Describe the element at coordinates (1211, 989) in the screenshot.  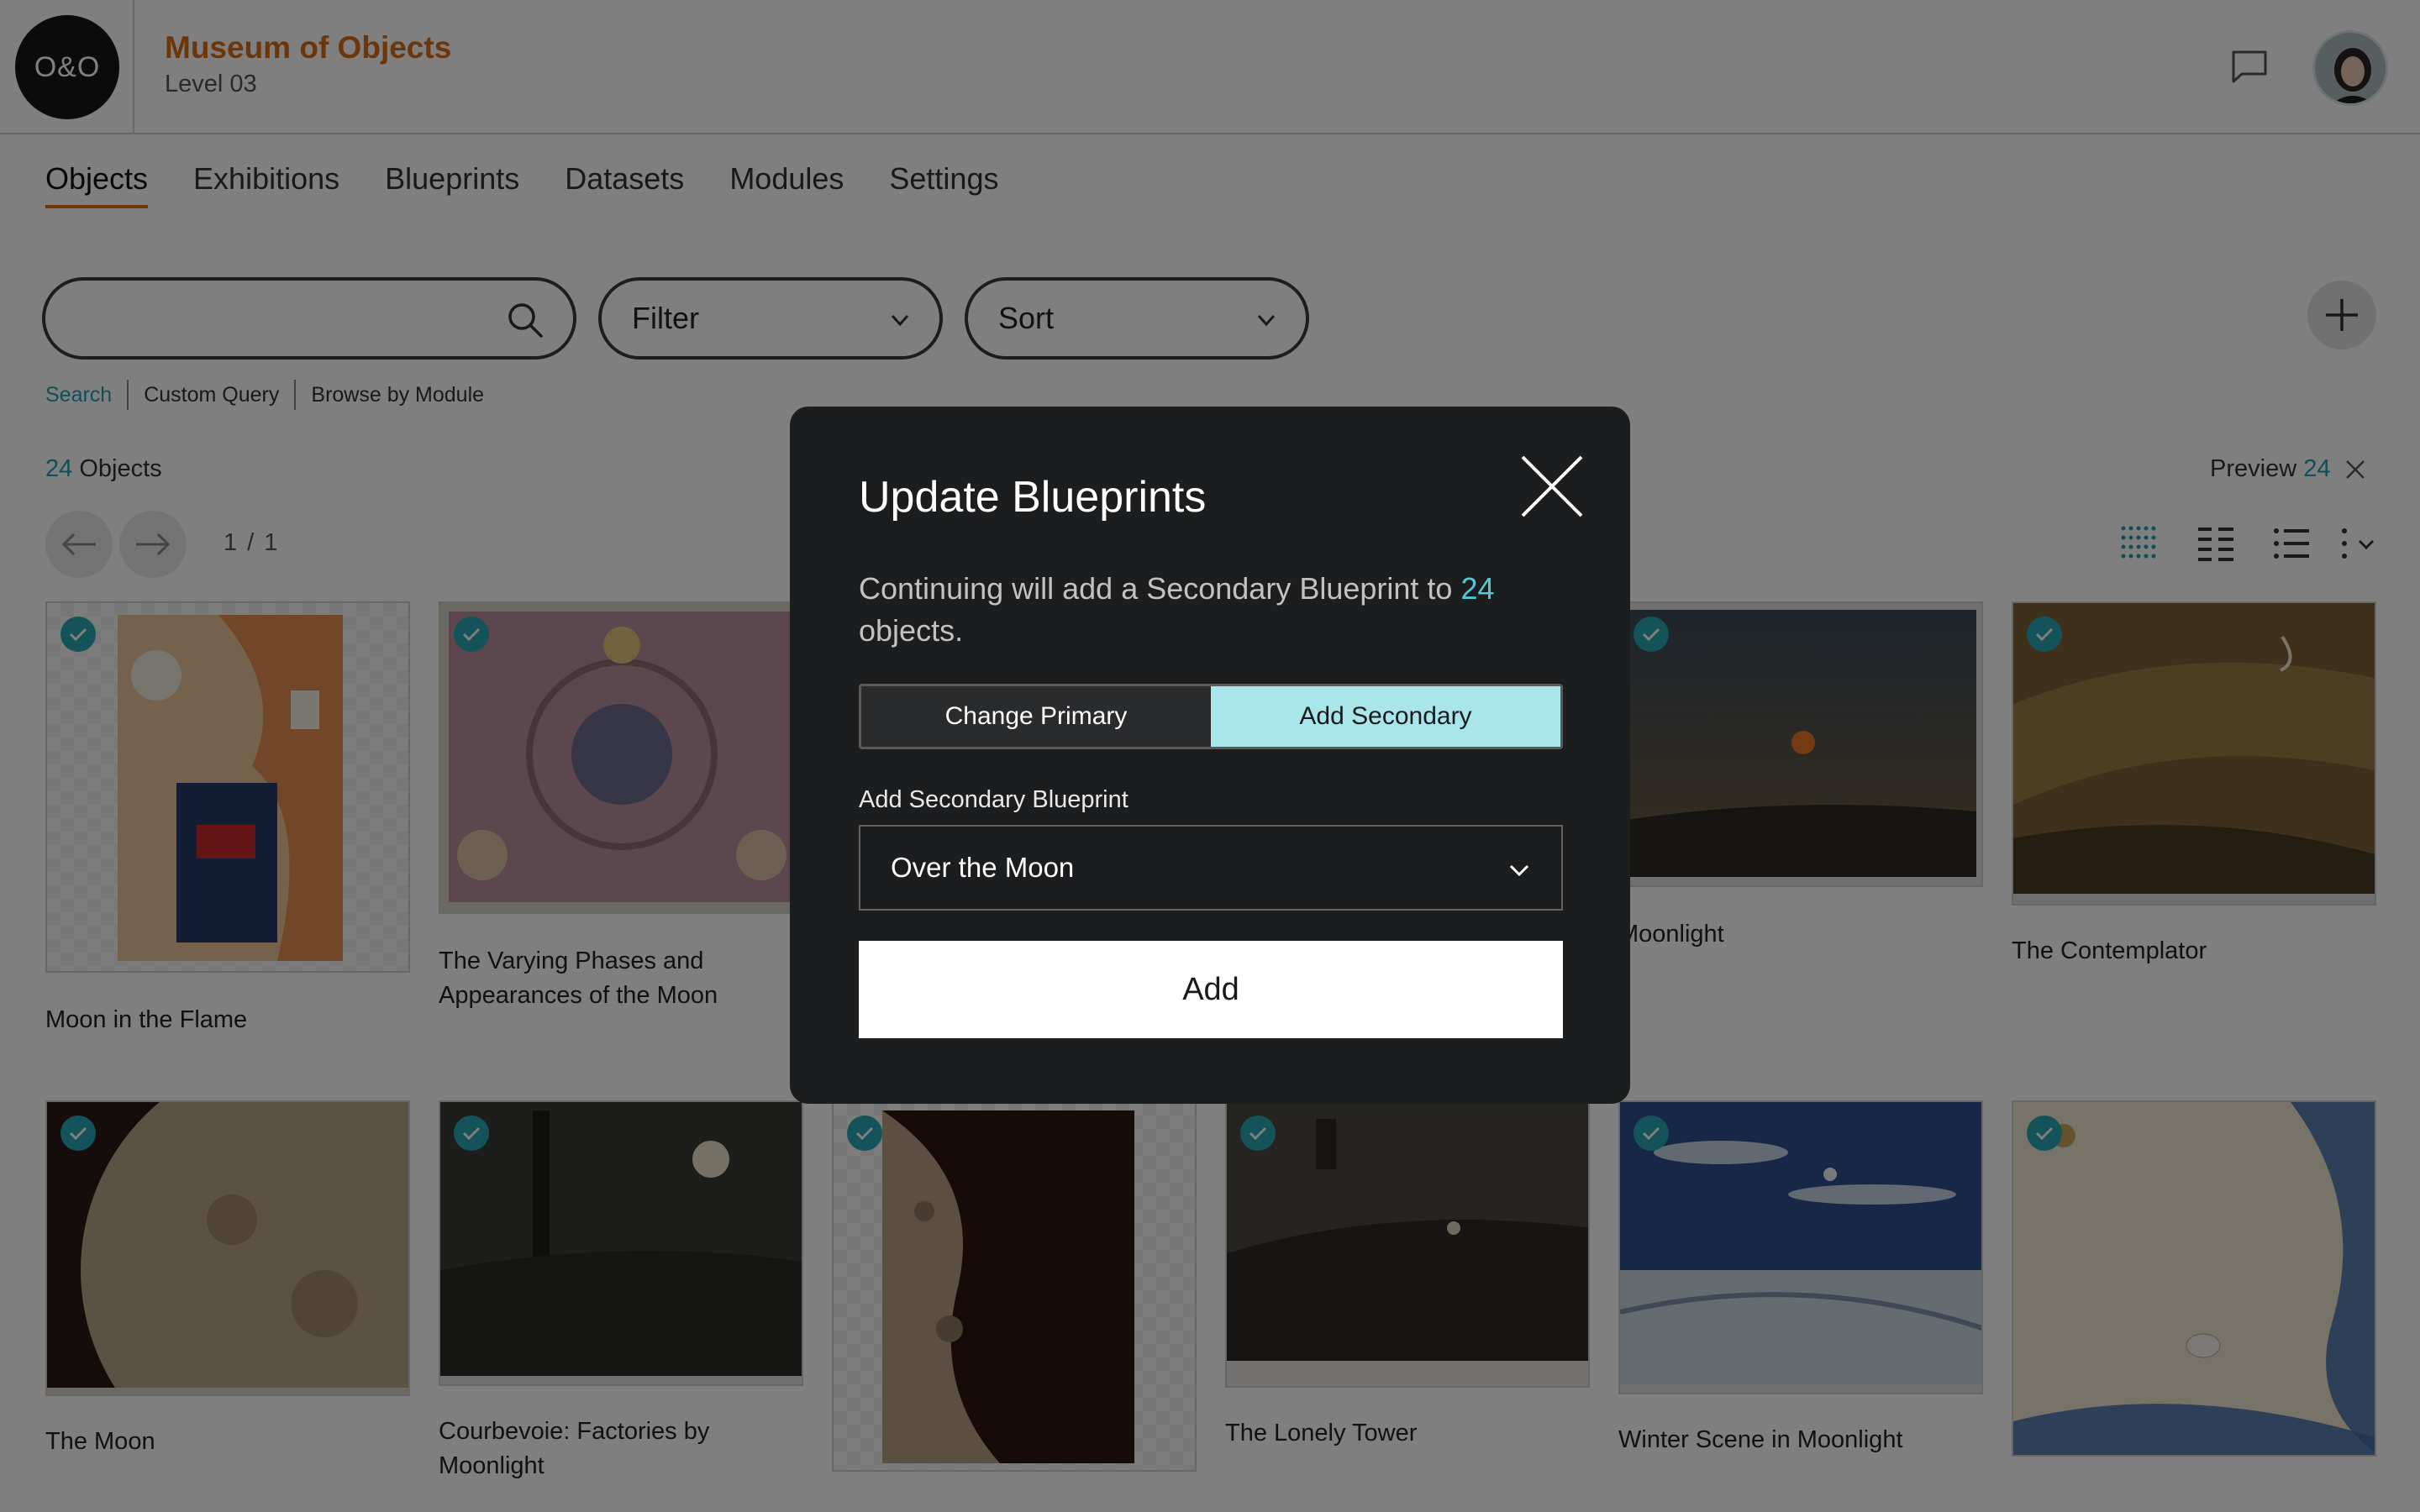
I see `add-button: Add` at that location.